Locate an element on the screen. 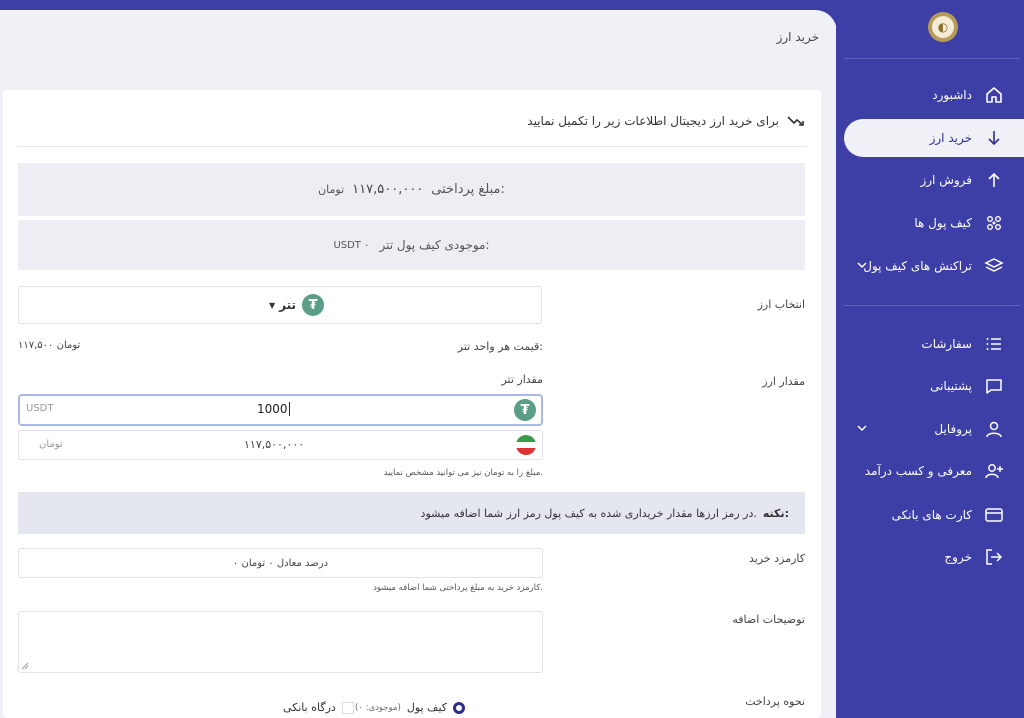 This screenshot has height=718, width=1024. usdt-amount-value: 1000 is located at coordinates (273, 409).